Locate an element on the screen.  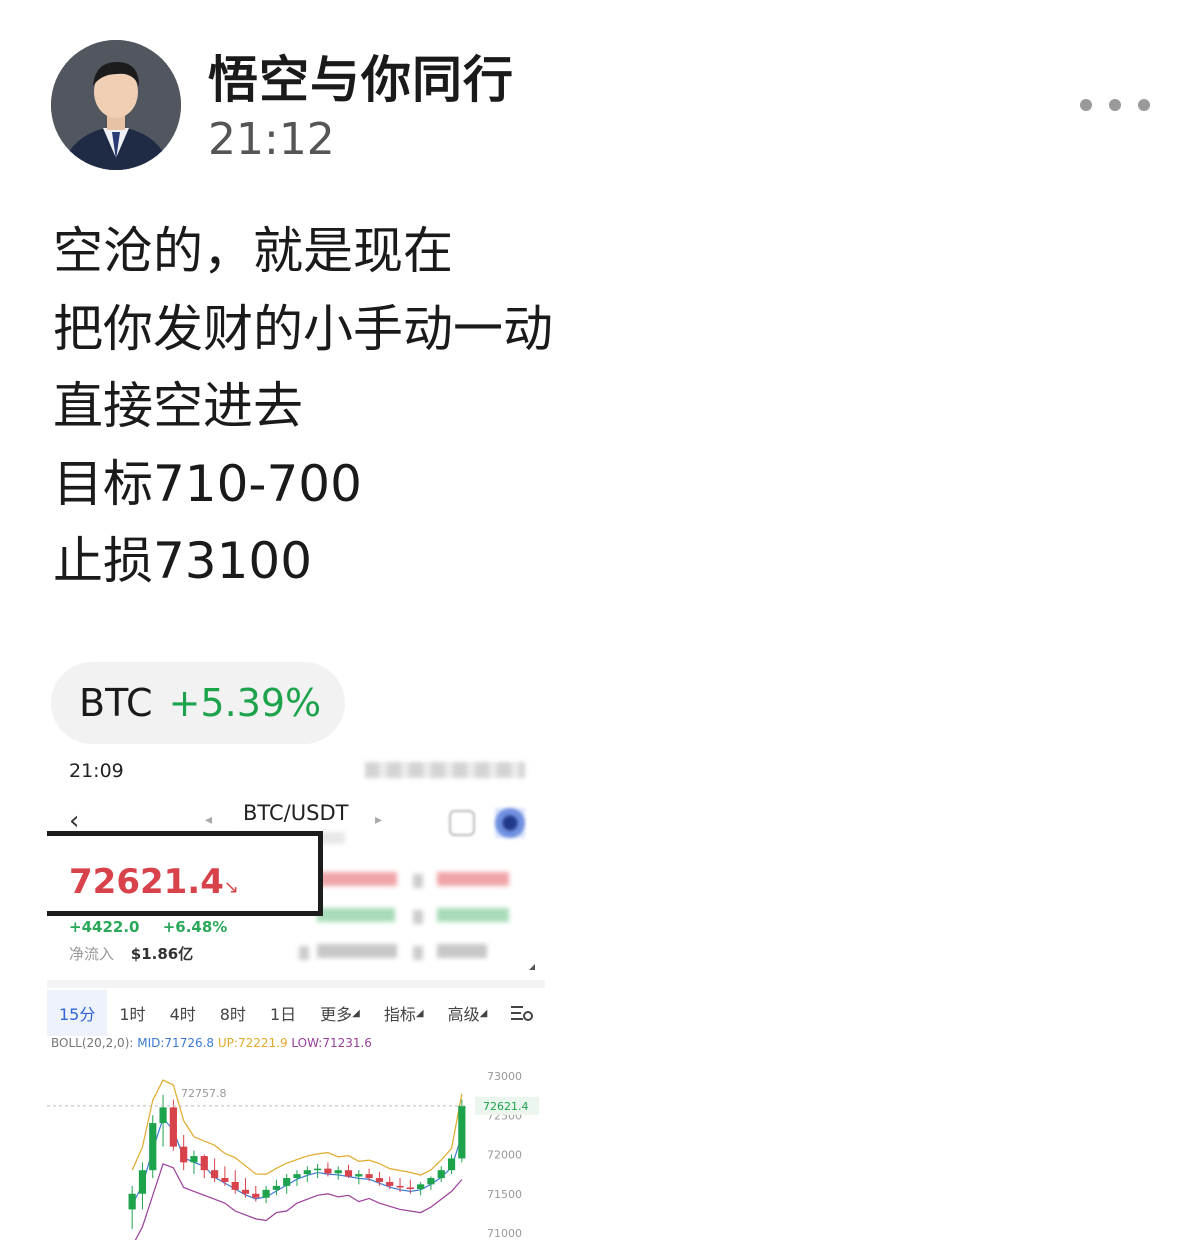
tab-advanced-label: 高级 is located at coordinates (463, 1014).